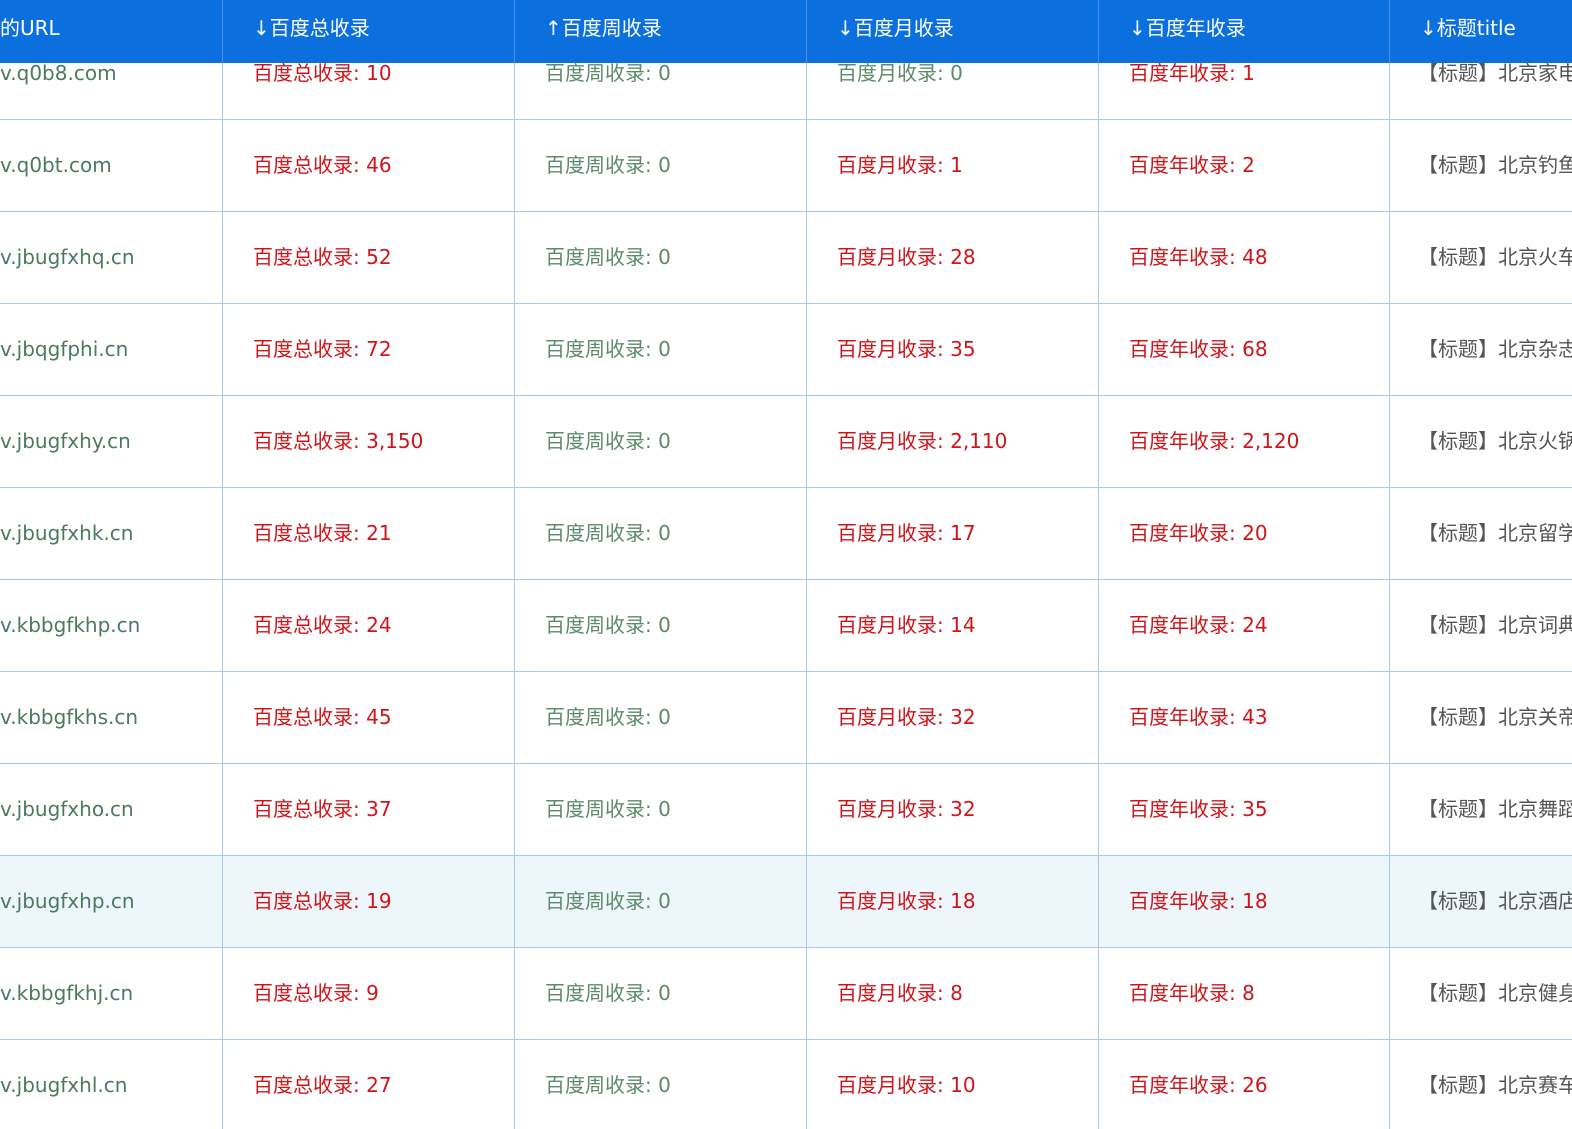 This screenshot has height=1129, width=1572. I want to click on column-header-label: 百度周收录, so click(611, 28).